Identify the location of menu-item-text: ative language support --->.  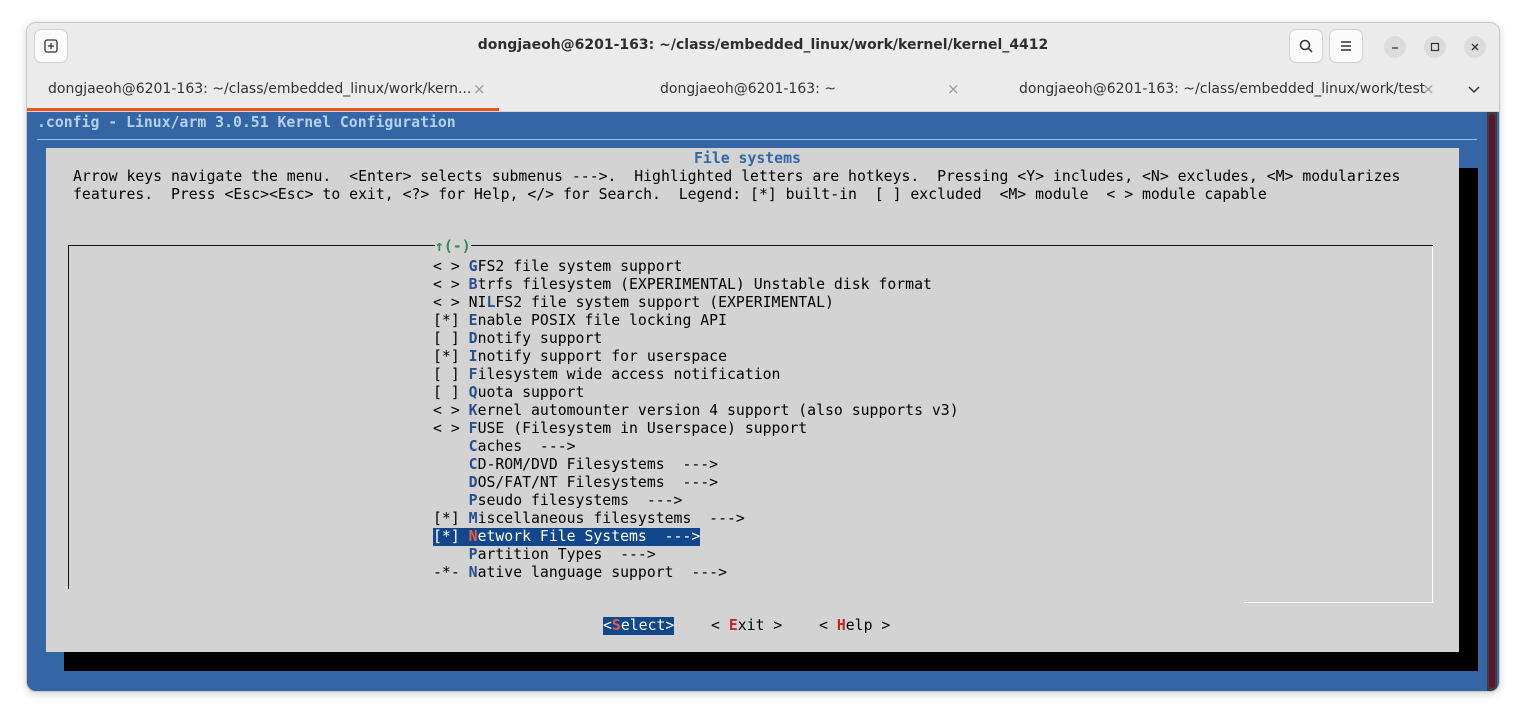
(602, 572).